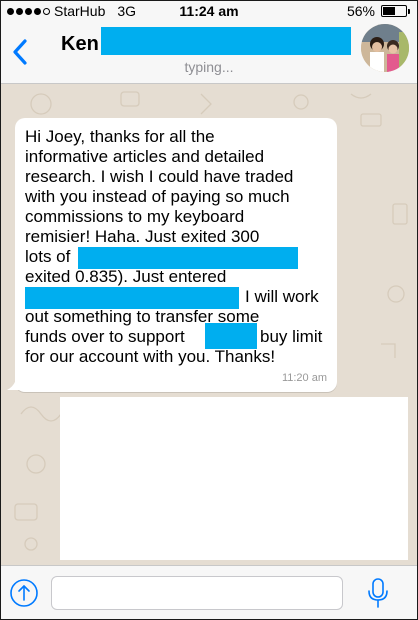 The width and height of the screenshot is (418, 620). I want to click on battery-percent: 56%, so click(360, 11).